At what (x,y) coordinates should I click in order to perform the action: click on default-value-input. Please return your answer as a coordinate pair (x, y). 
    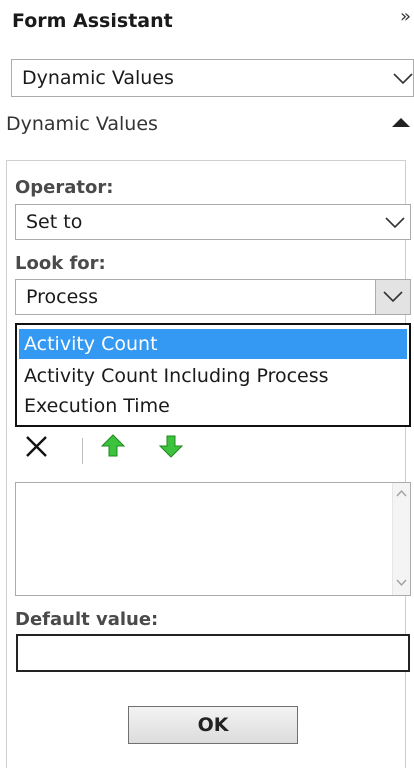
    Looking at the image, I should click on (213, 653).